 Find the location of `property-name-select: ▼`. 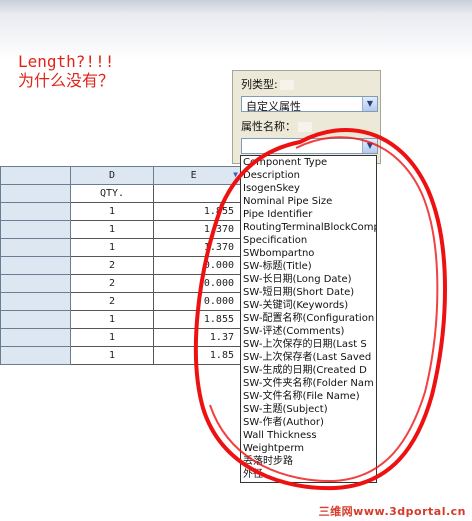

property-name-select: ▼ is located at coordinates (309, 146).